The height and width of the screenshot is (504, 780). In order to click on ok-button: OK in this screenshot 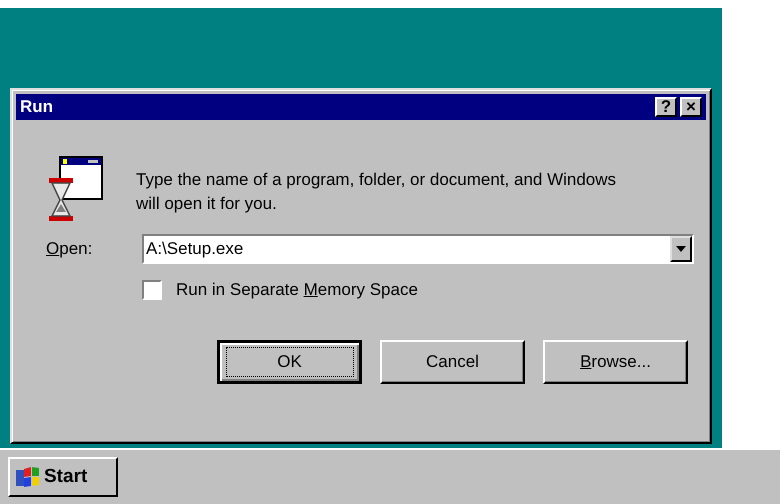, I will do `click(289, 362)`.